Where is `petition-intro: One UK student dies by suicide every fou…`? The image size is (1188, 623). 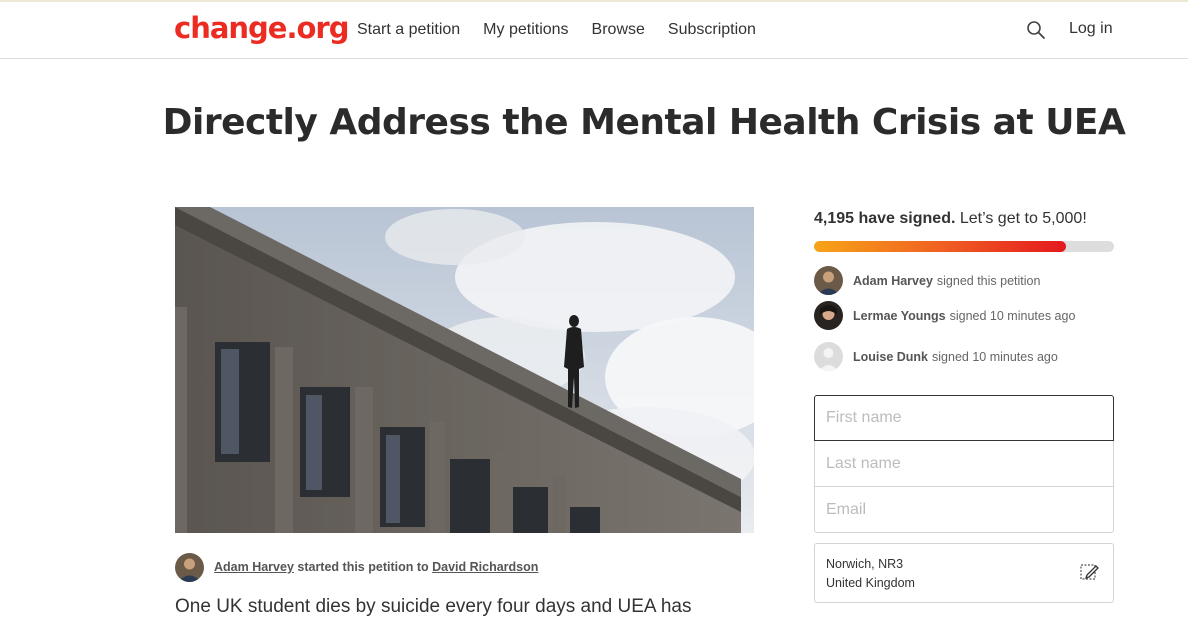 petition-intro: One UK student dies by suicide every fou… is located at coordinates (433, 606).